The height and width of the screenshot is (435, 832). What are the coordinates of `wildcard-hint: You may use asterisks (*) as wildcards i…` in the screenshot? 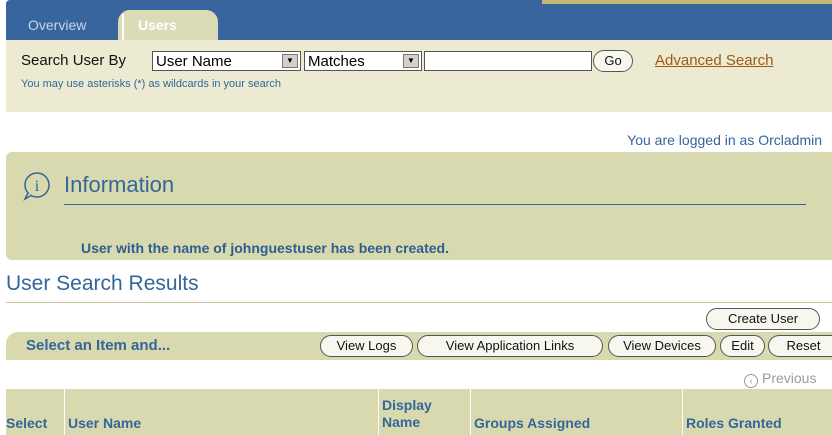 It's located at (151, 84).